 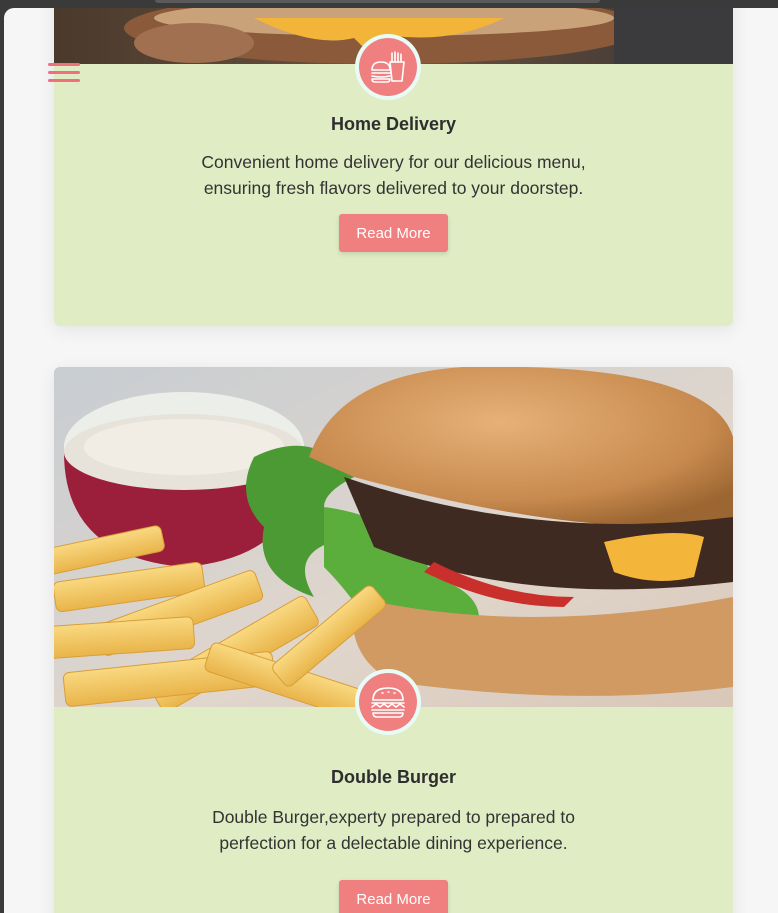 I want to click on burger-fries-icon, so click(x=388, y=67).